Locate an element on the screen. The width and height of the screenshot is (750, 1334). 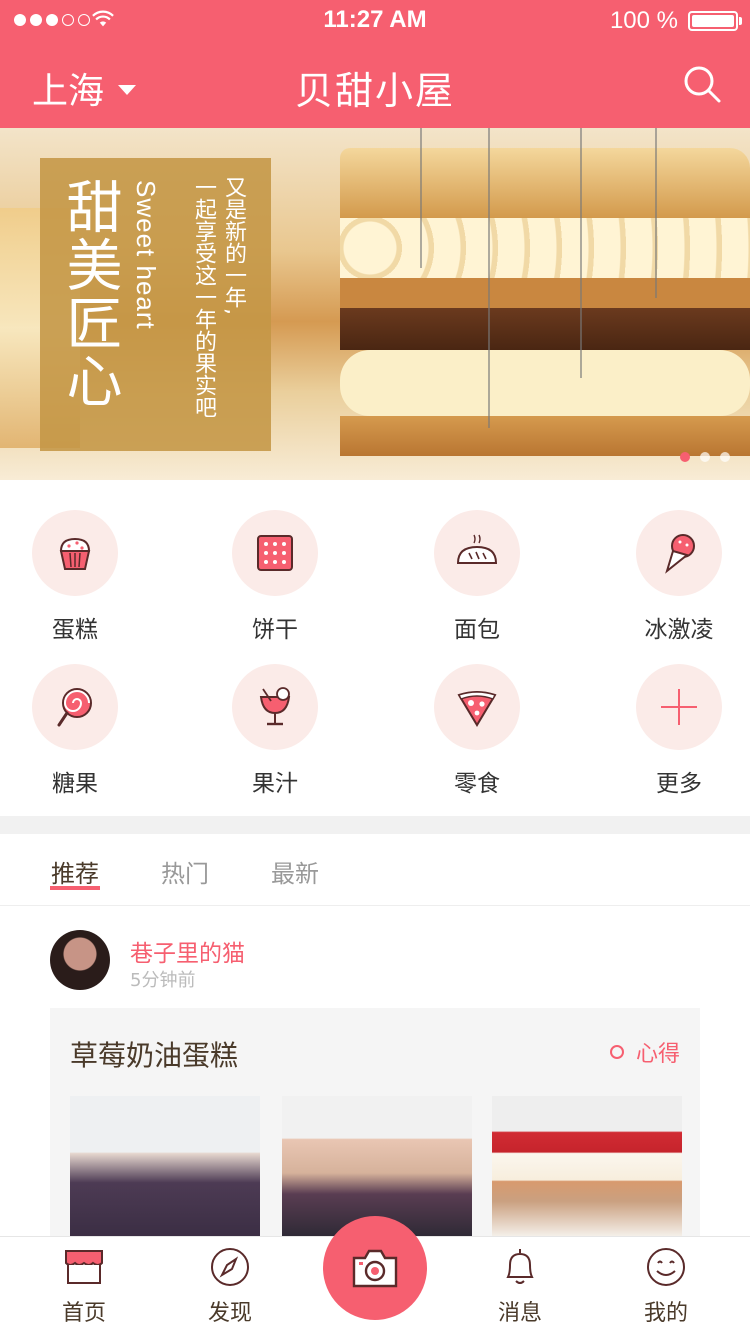
cupcake-icon is located at coordinates (75, 553).